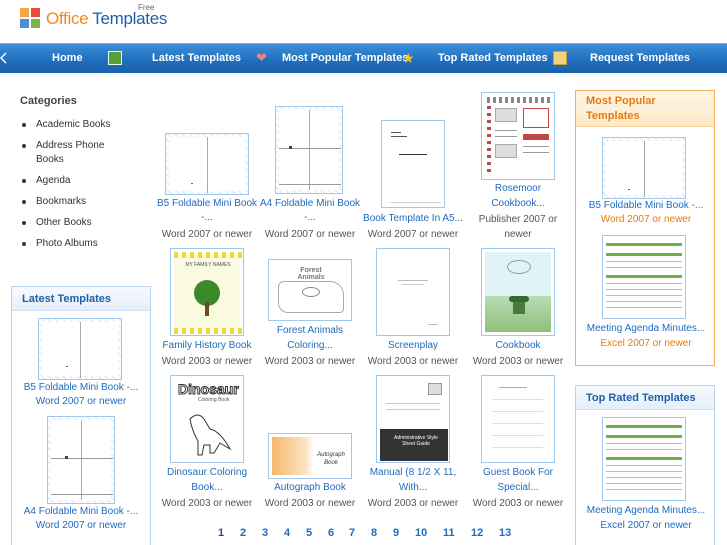 The height and width of the screenshot is (545, 727). Describe the element at coordinates (310, 456) in the screenshot. I see `template-thumbnail: Autograph Book` at that location.